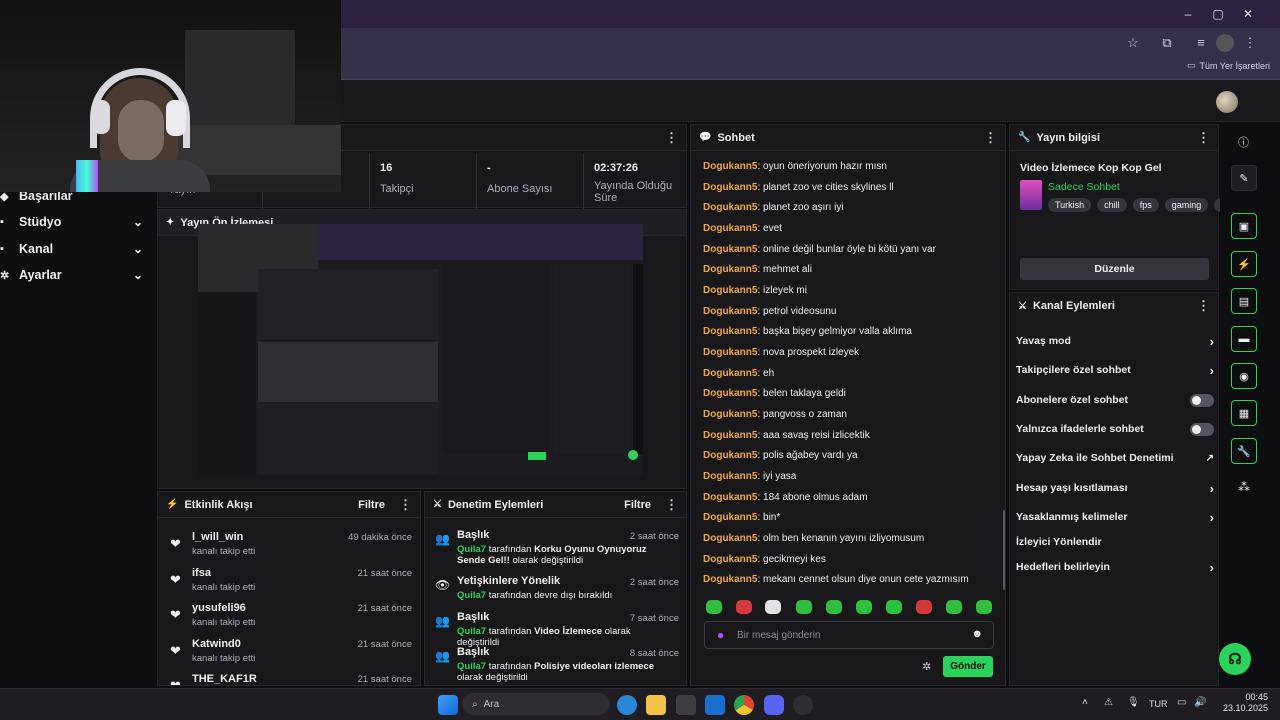  I want to click on chat-message: Dogukann5: aaa savaş reisi izlicektik, so click(786, 437).